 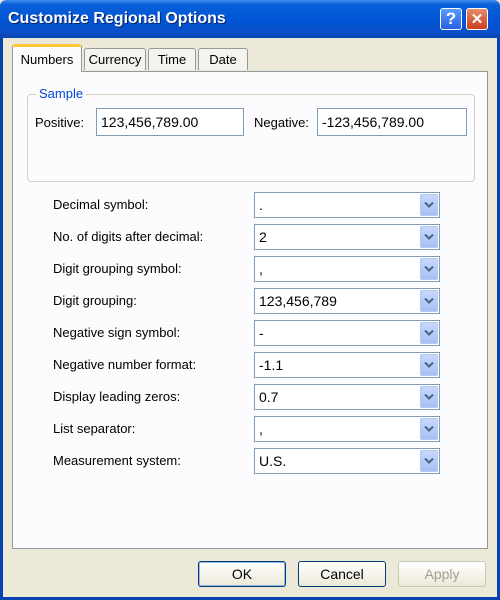 I want to click on cancel-button: Cancel, so click(x=342, y=574).